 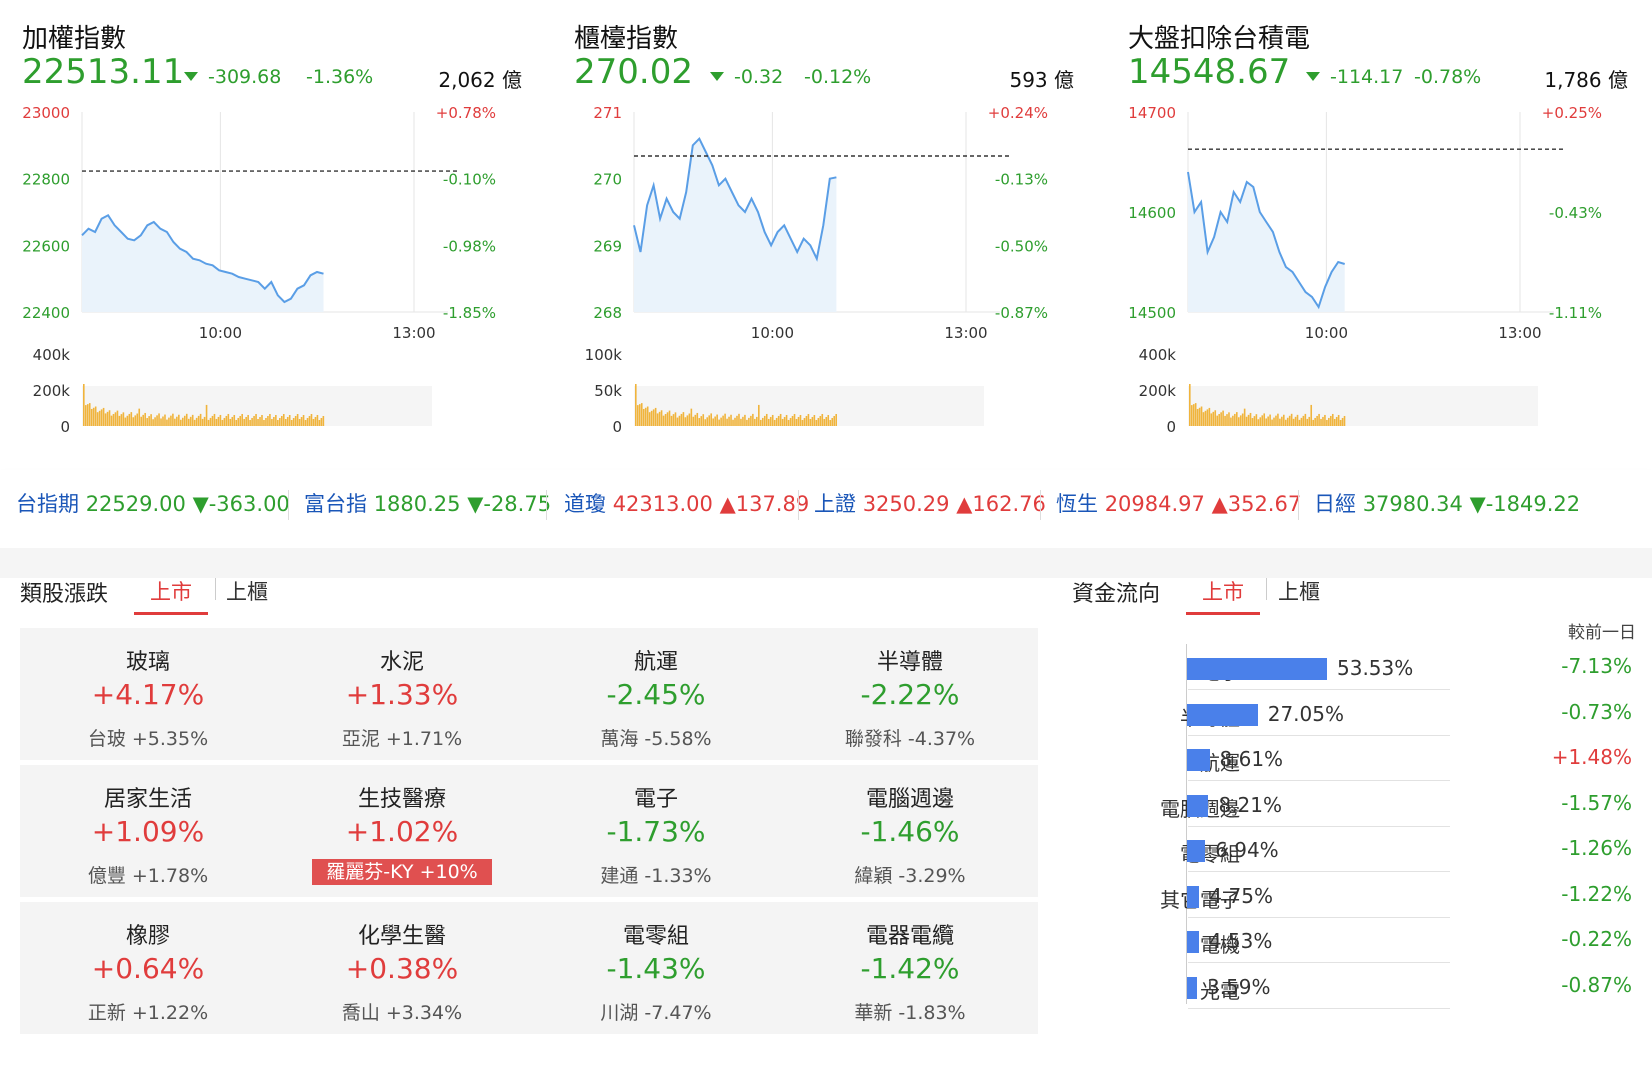 I want to click on sector-top-stock: 川湖 -7.47%, so click(x=656, y=1011).